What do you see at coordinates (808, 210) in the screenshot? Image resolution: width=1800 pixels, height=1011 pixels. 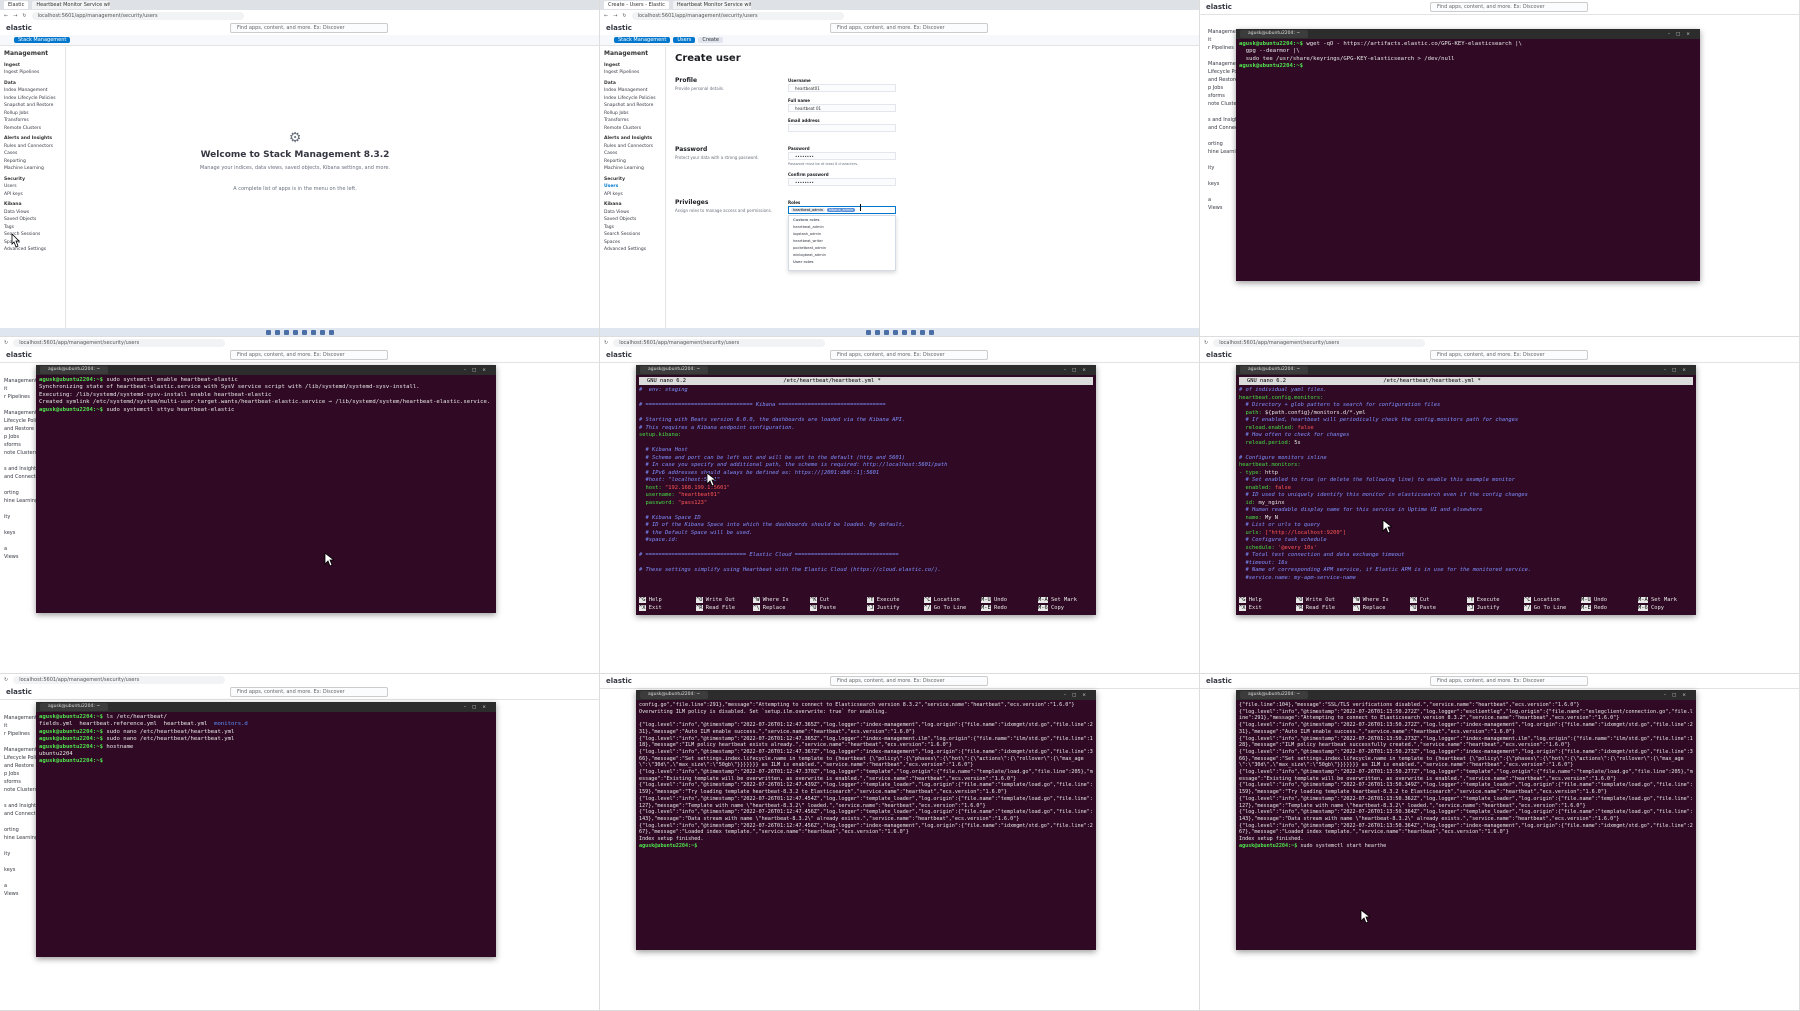 I see `role-badge: heartbeat_admin` at bounding box center [808, 210].